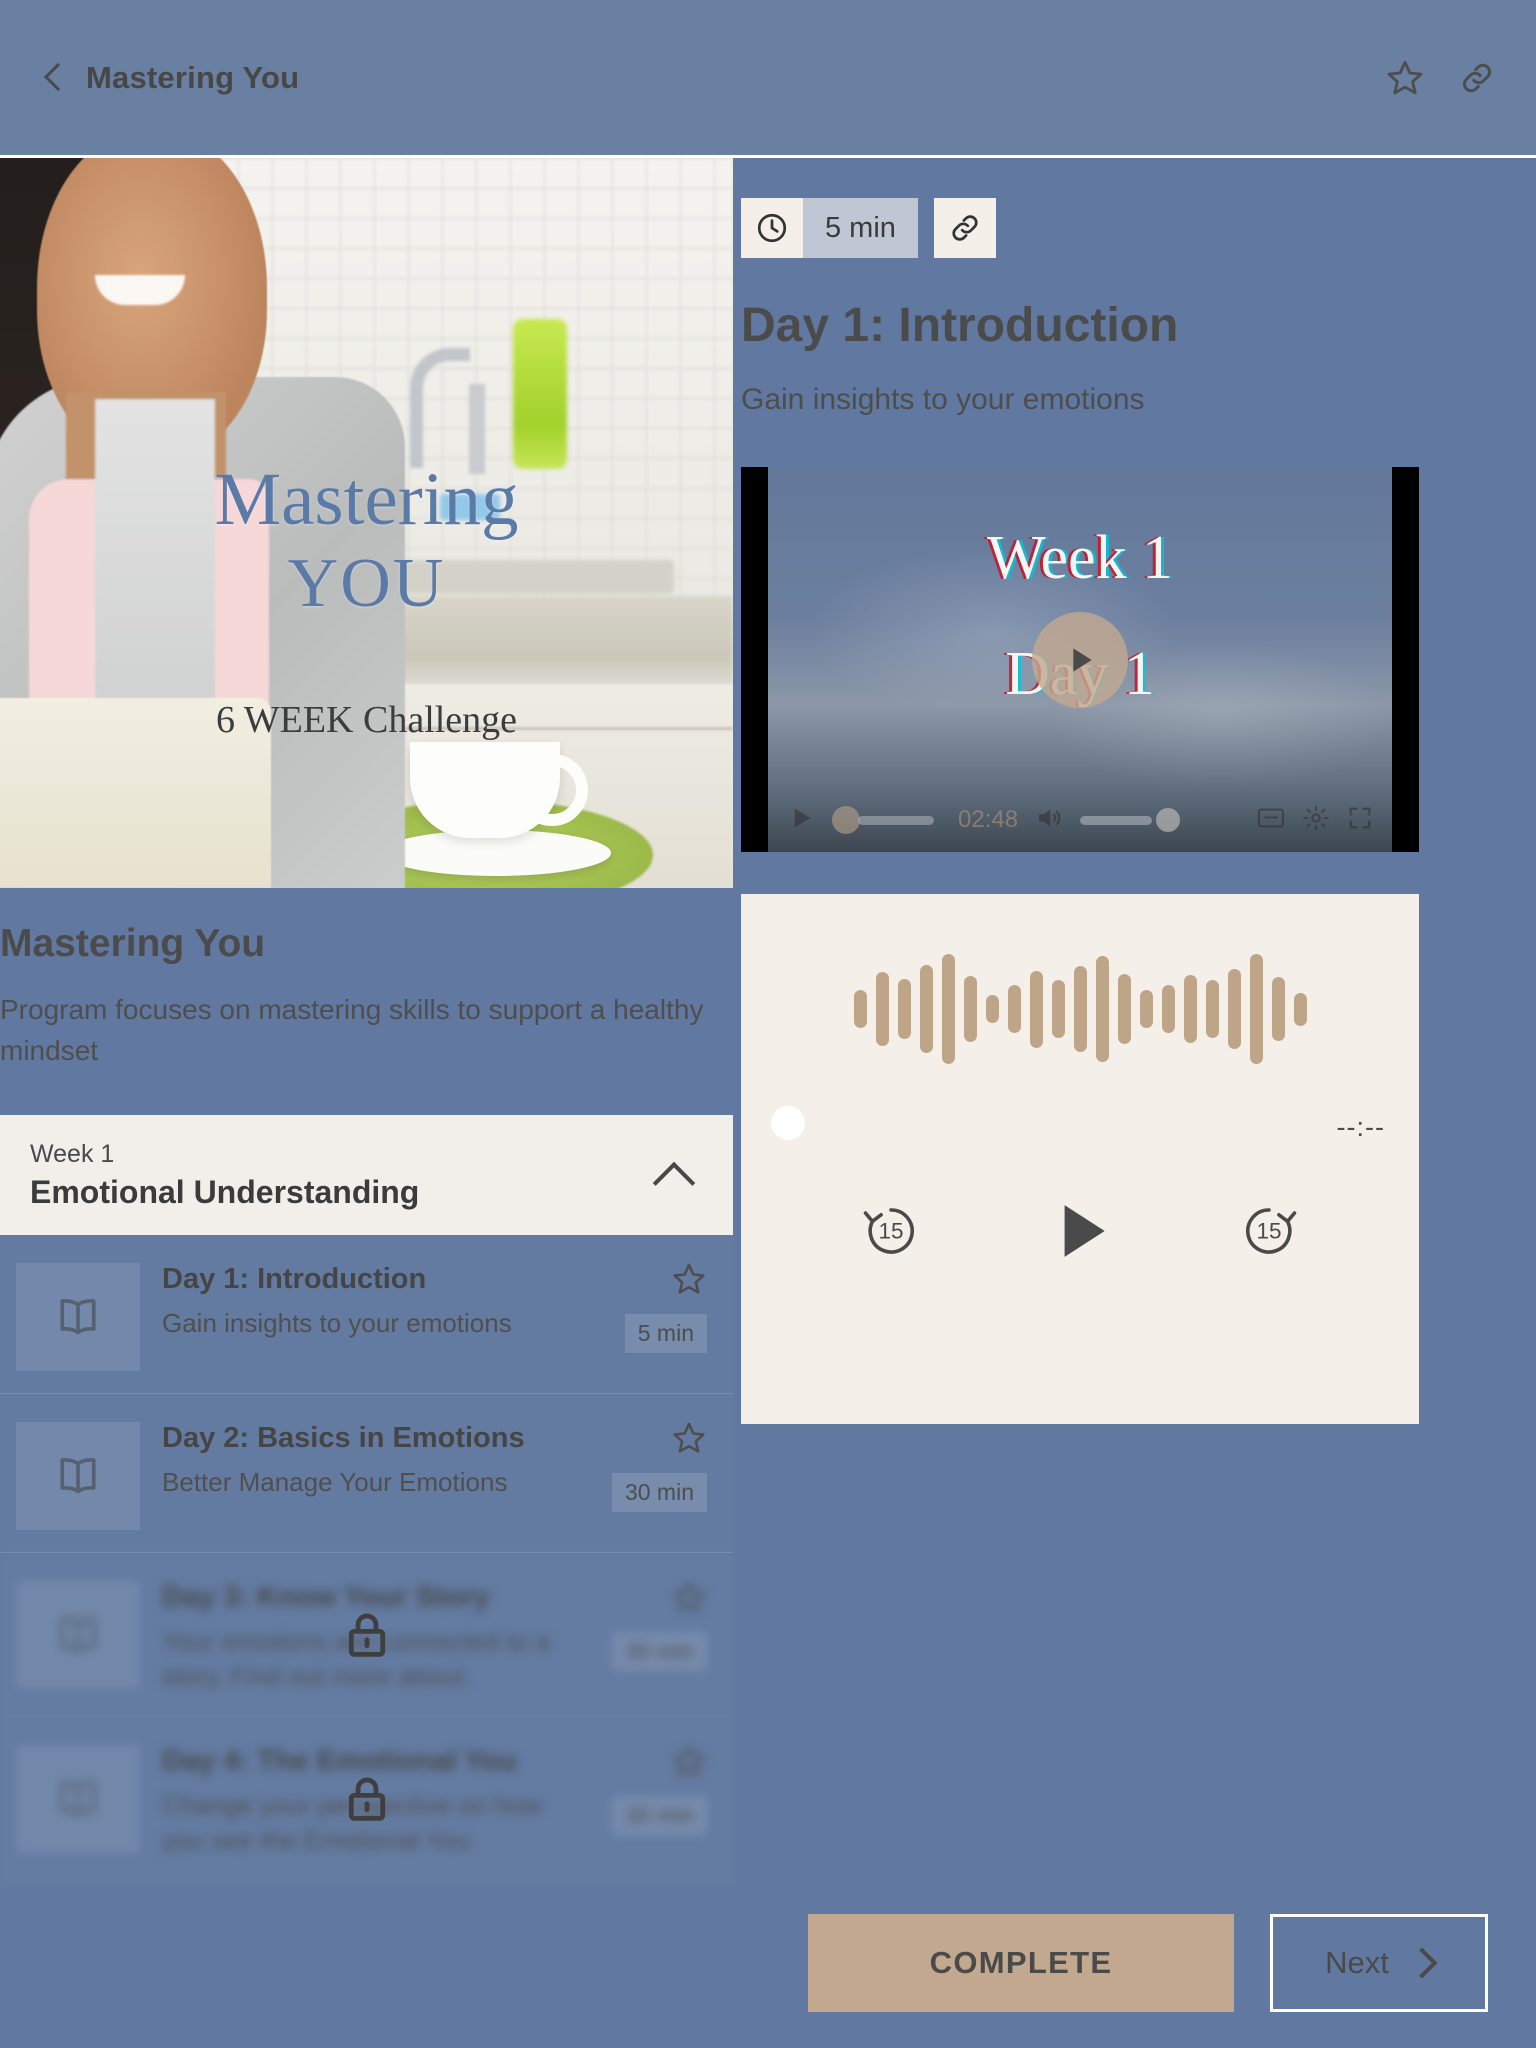 The image size is (1536, 2048). I want to click on chevron-left-icon, so click(53, 78).